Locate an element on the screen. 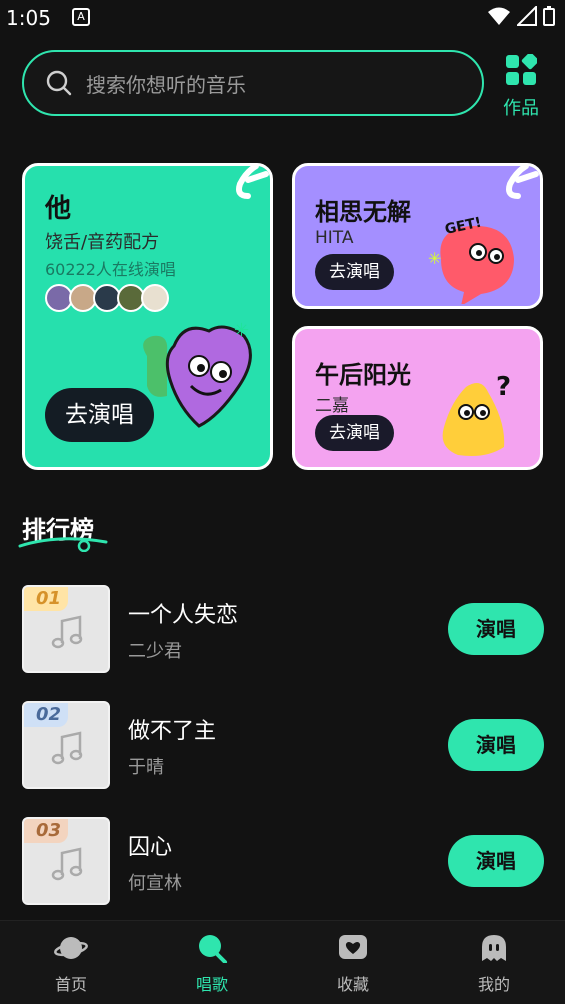 The width and height of the screenshot is (565, 1004). featured-artist: 饶舌/音药配方 is located at coordinates (102, 242).